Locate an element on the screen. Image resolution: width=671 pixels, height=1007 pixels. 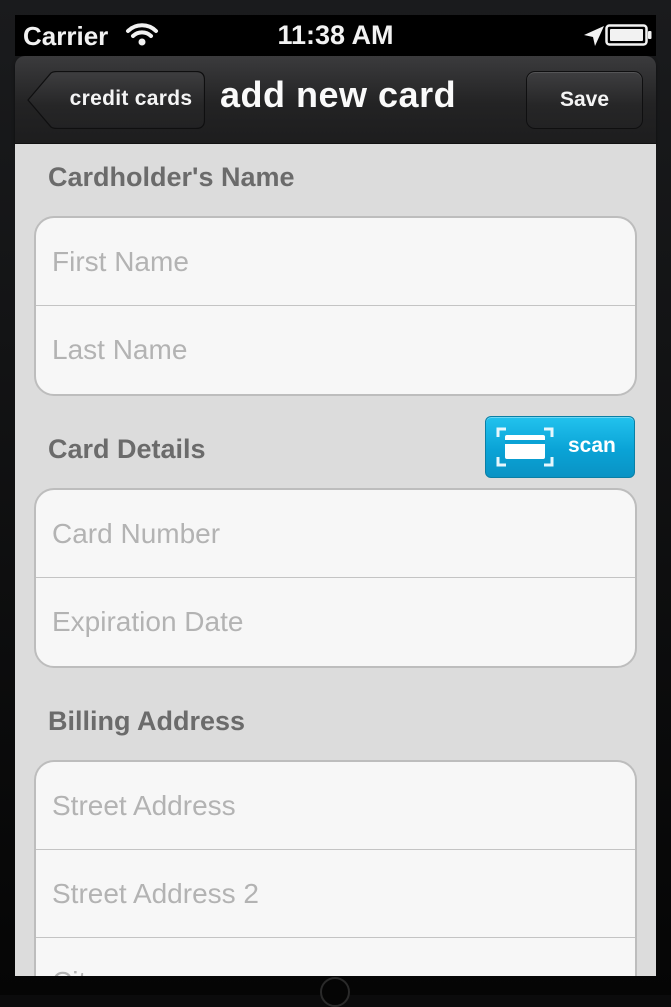
expiration-date-row is located at coordinates (335, 622).